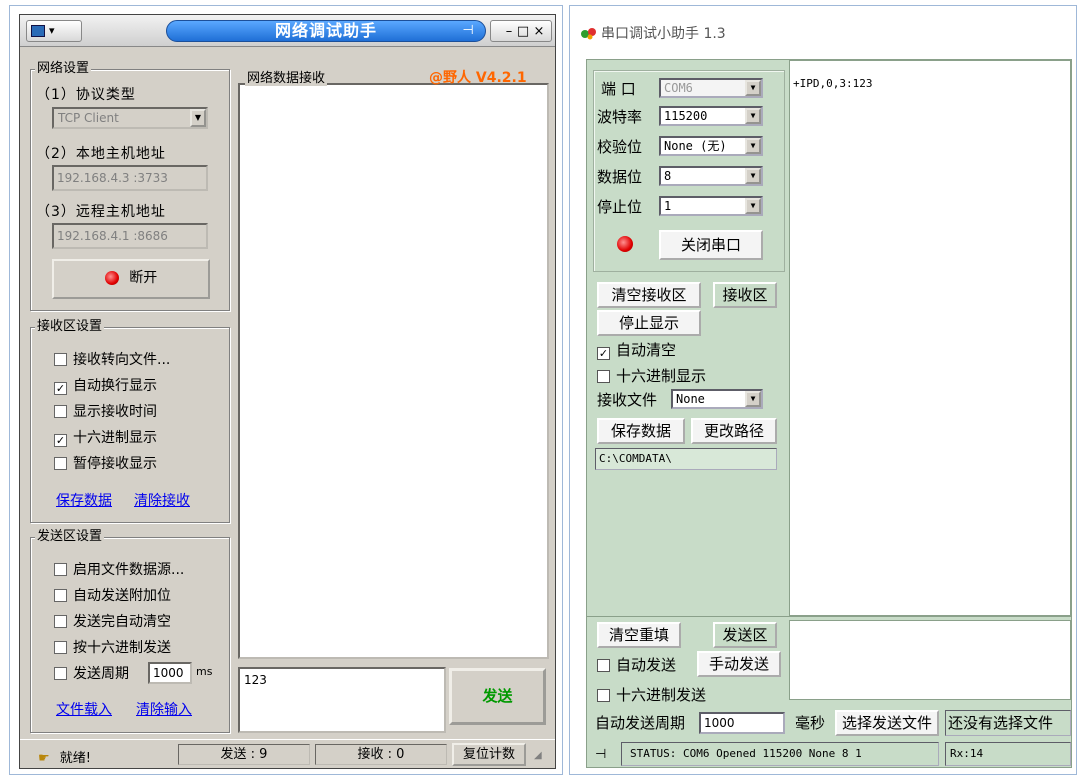  Describe the element at coordinates (162, 500) in the screenshot. I see `clear-recv-link: 清除接收` at that location.